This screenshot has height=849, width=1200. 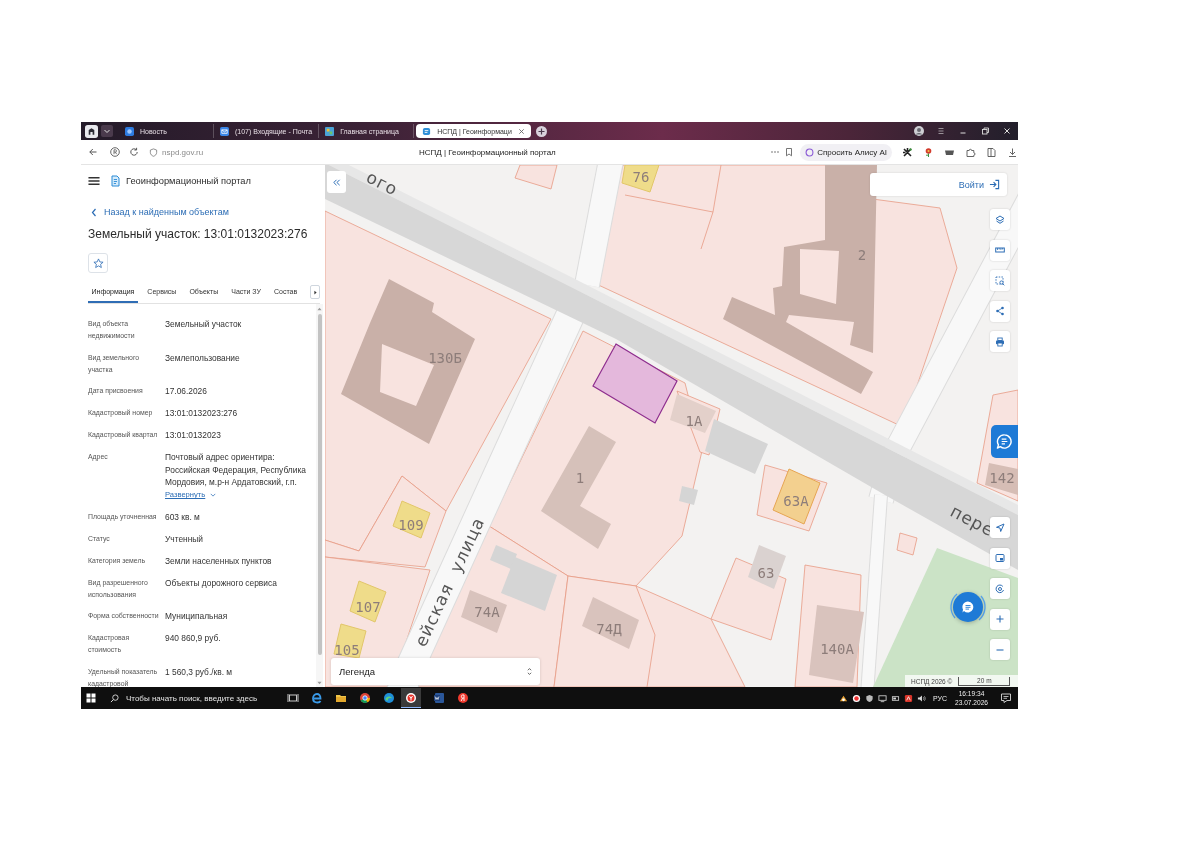 I want to click on house-number: 76, so click(x=641, y=177).